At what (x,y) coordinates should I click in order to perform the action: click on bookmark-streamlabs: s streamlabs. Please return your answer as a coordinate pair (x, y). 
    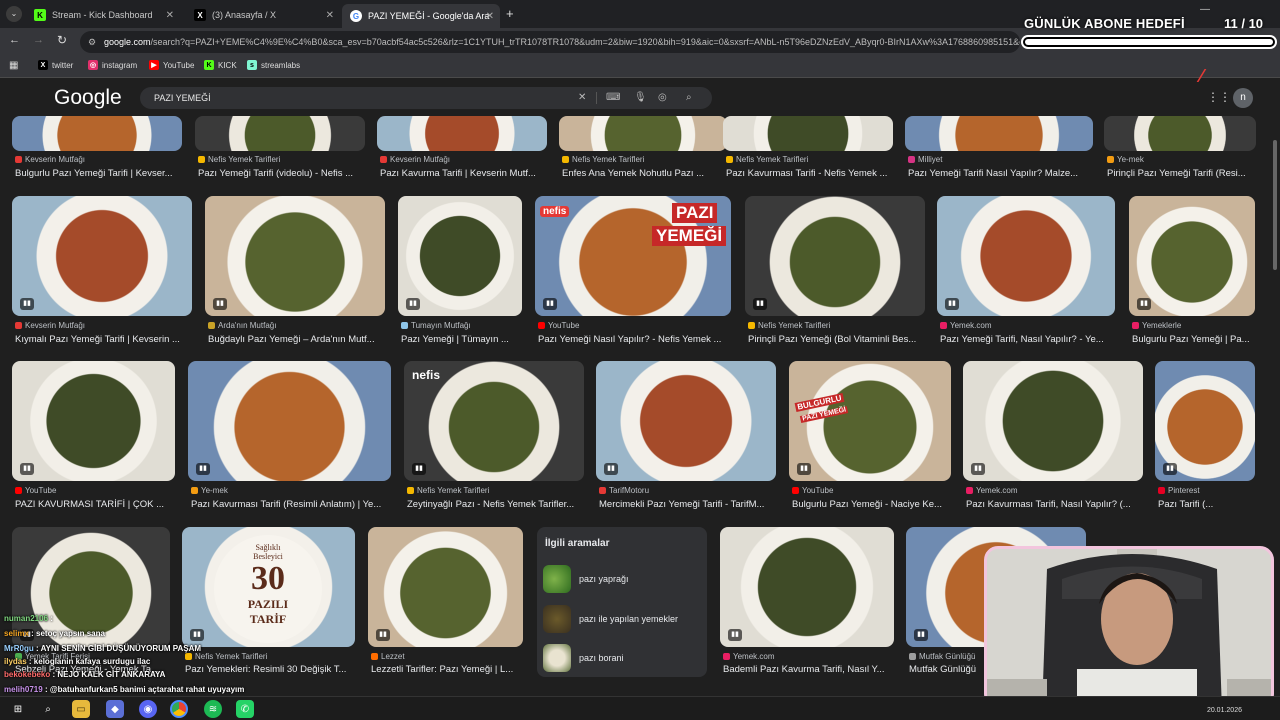
    Looking at the image, I should click on (273, 65).